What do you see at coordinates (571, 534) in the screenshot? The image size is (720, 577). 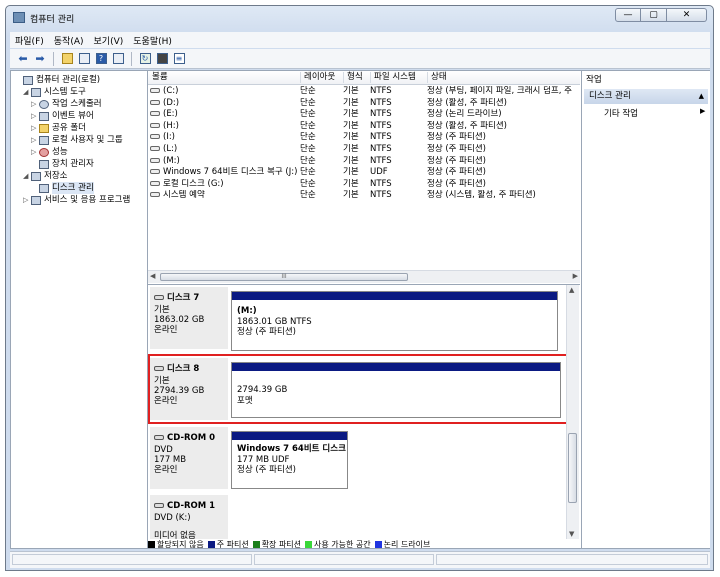 I see `scroll-down-arrow-icon: ▼` at bounding box center [571, 534].